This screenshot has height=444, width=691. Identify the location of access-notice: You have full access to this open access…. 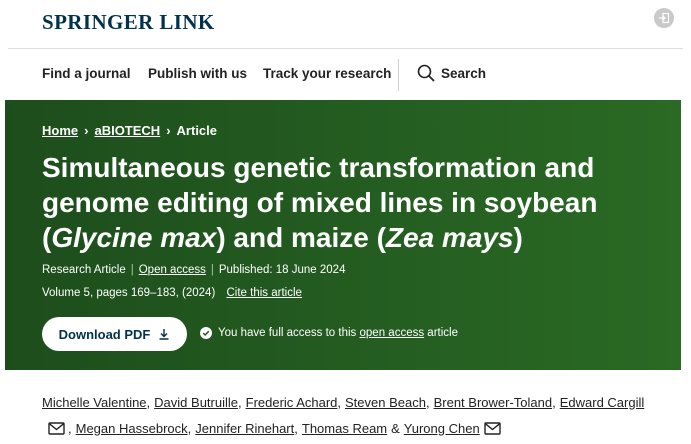
(329, 333).